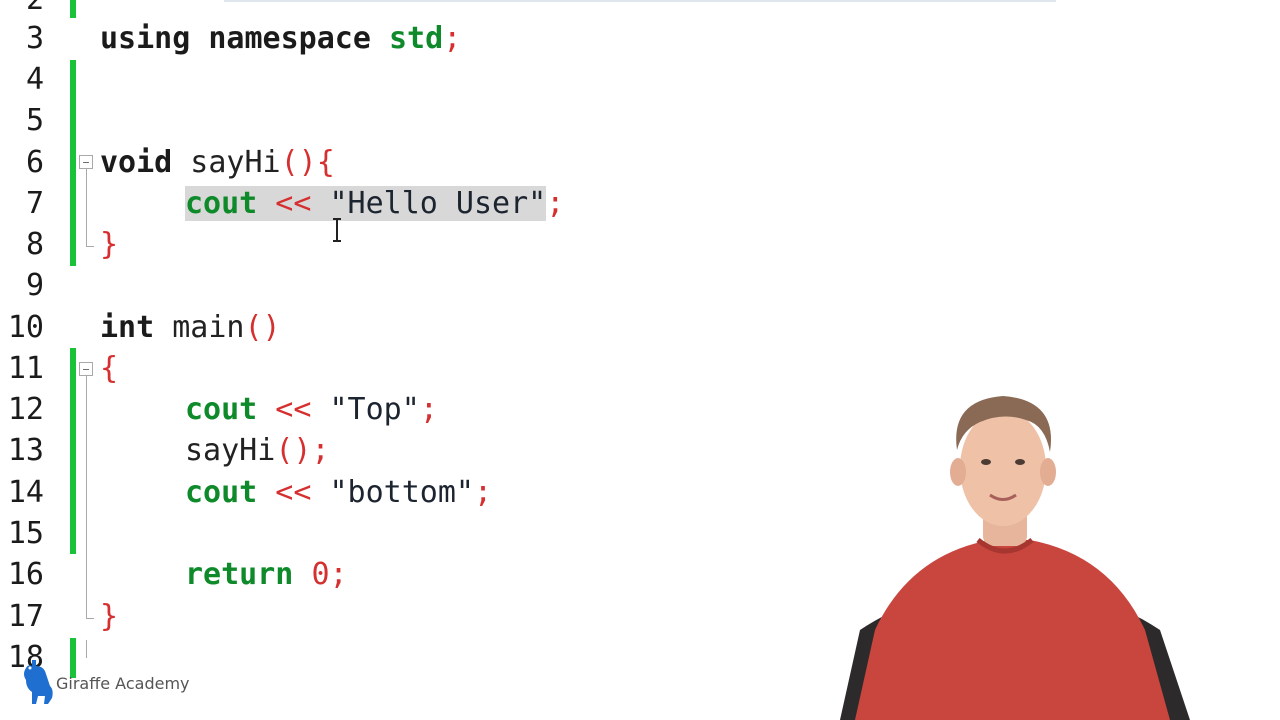  I want to click on code-line-6: void sayHi(){, so click(217, 162).